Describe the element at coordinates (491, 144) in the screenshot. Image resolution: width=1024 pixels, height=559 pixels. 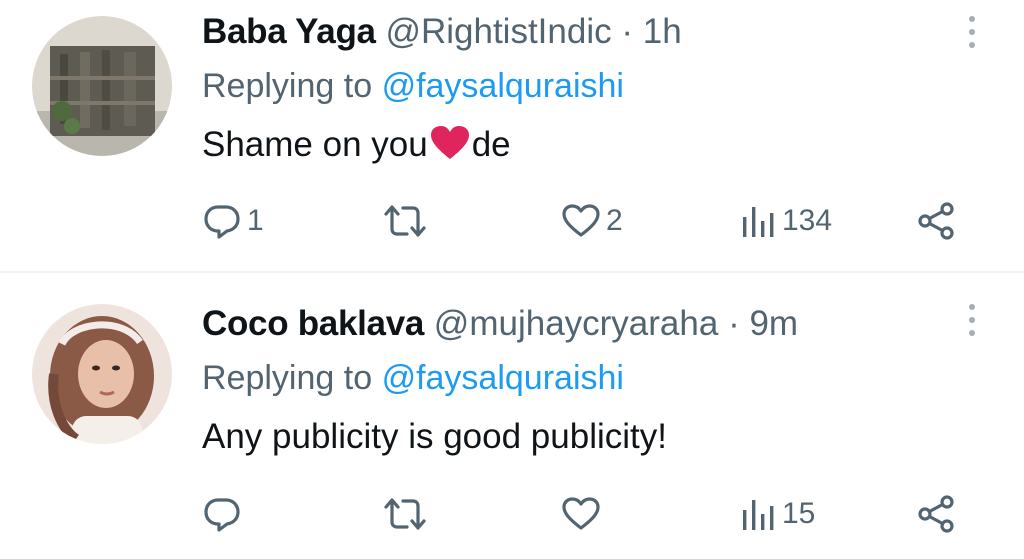
I see `tweet-text-part-2: de` at that location.